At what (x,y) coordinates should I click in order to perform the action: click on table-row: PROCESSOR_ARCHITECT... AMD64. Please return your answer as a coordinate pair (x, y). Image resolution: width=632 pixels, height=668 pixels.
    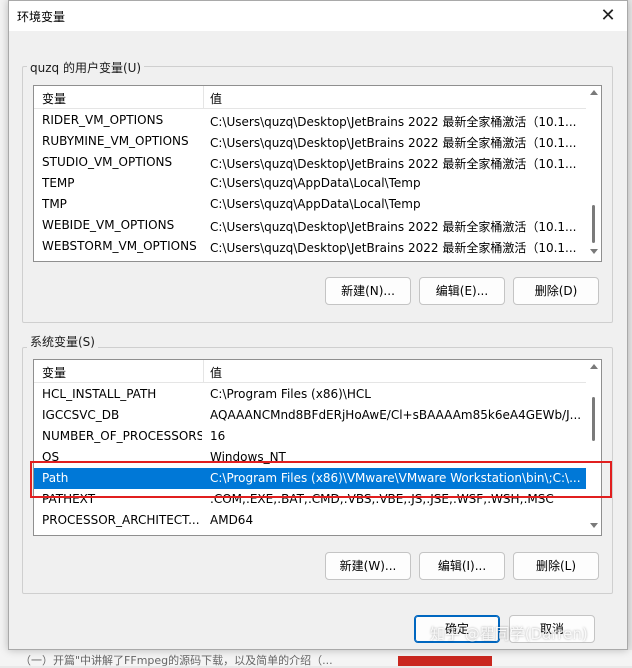
    Looking at the image, I should click on (310, 520).